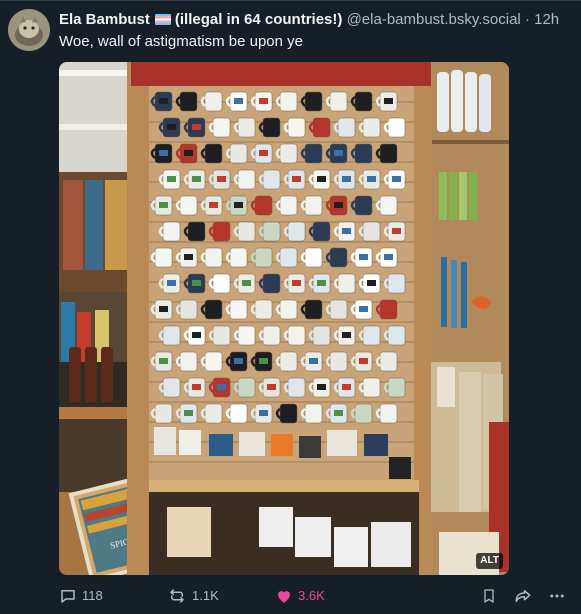 Image resolution: width=581 pixels, height=614 pixels. I want to click on author-display-name: Ela Bambust, so click(104, 19).